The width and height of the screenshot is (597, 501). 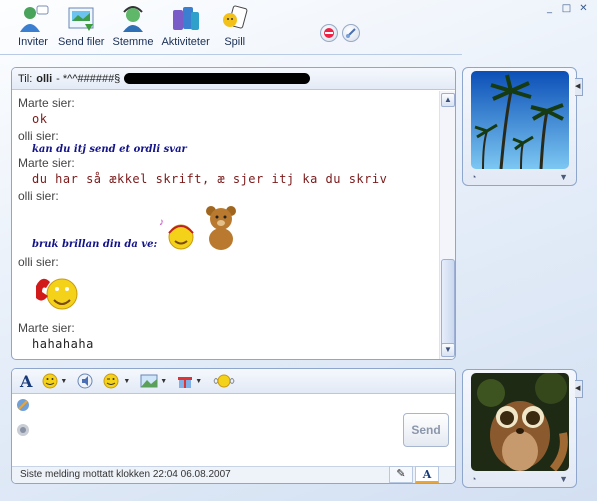 What do you see at coordinates (351, 33) in the screenshot?
I see `background-icon` at bounding box center [351, 33].